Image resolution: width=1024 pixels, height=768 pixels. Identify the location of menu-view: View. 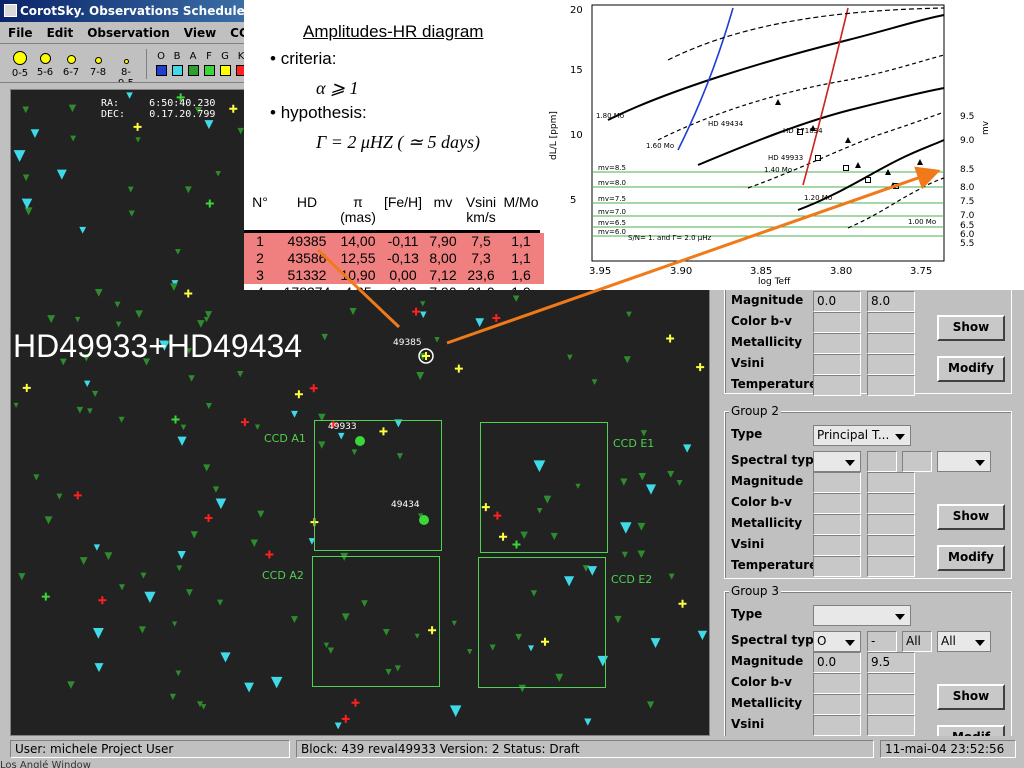
(200, 32).